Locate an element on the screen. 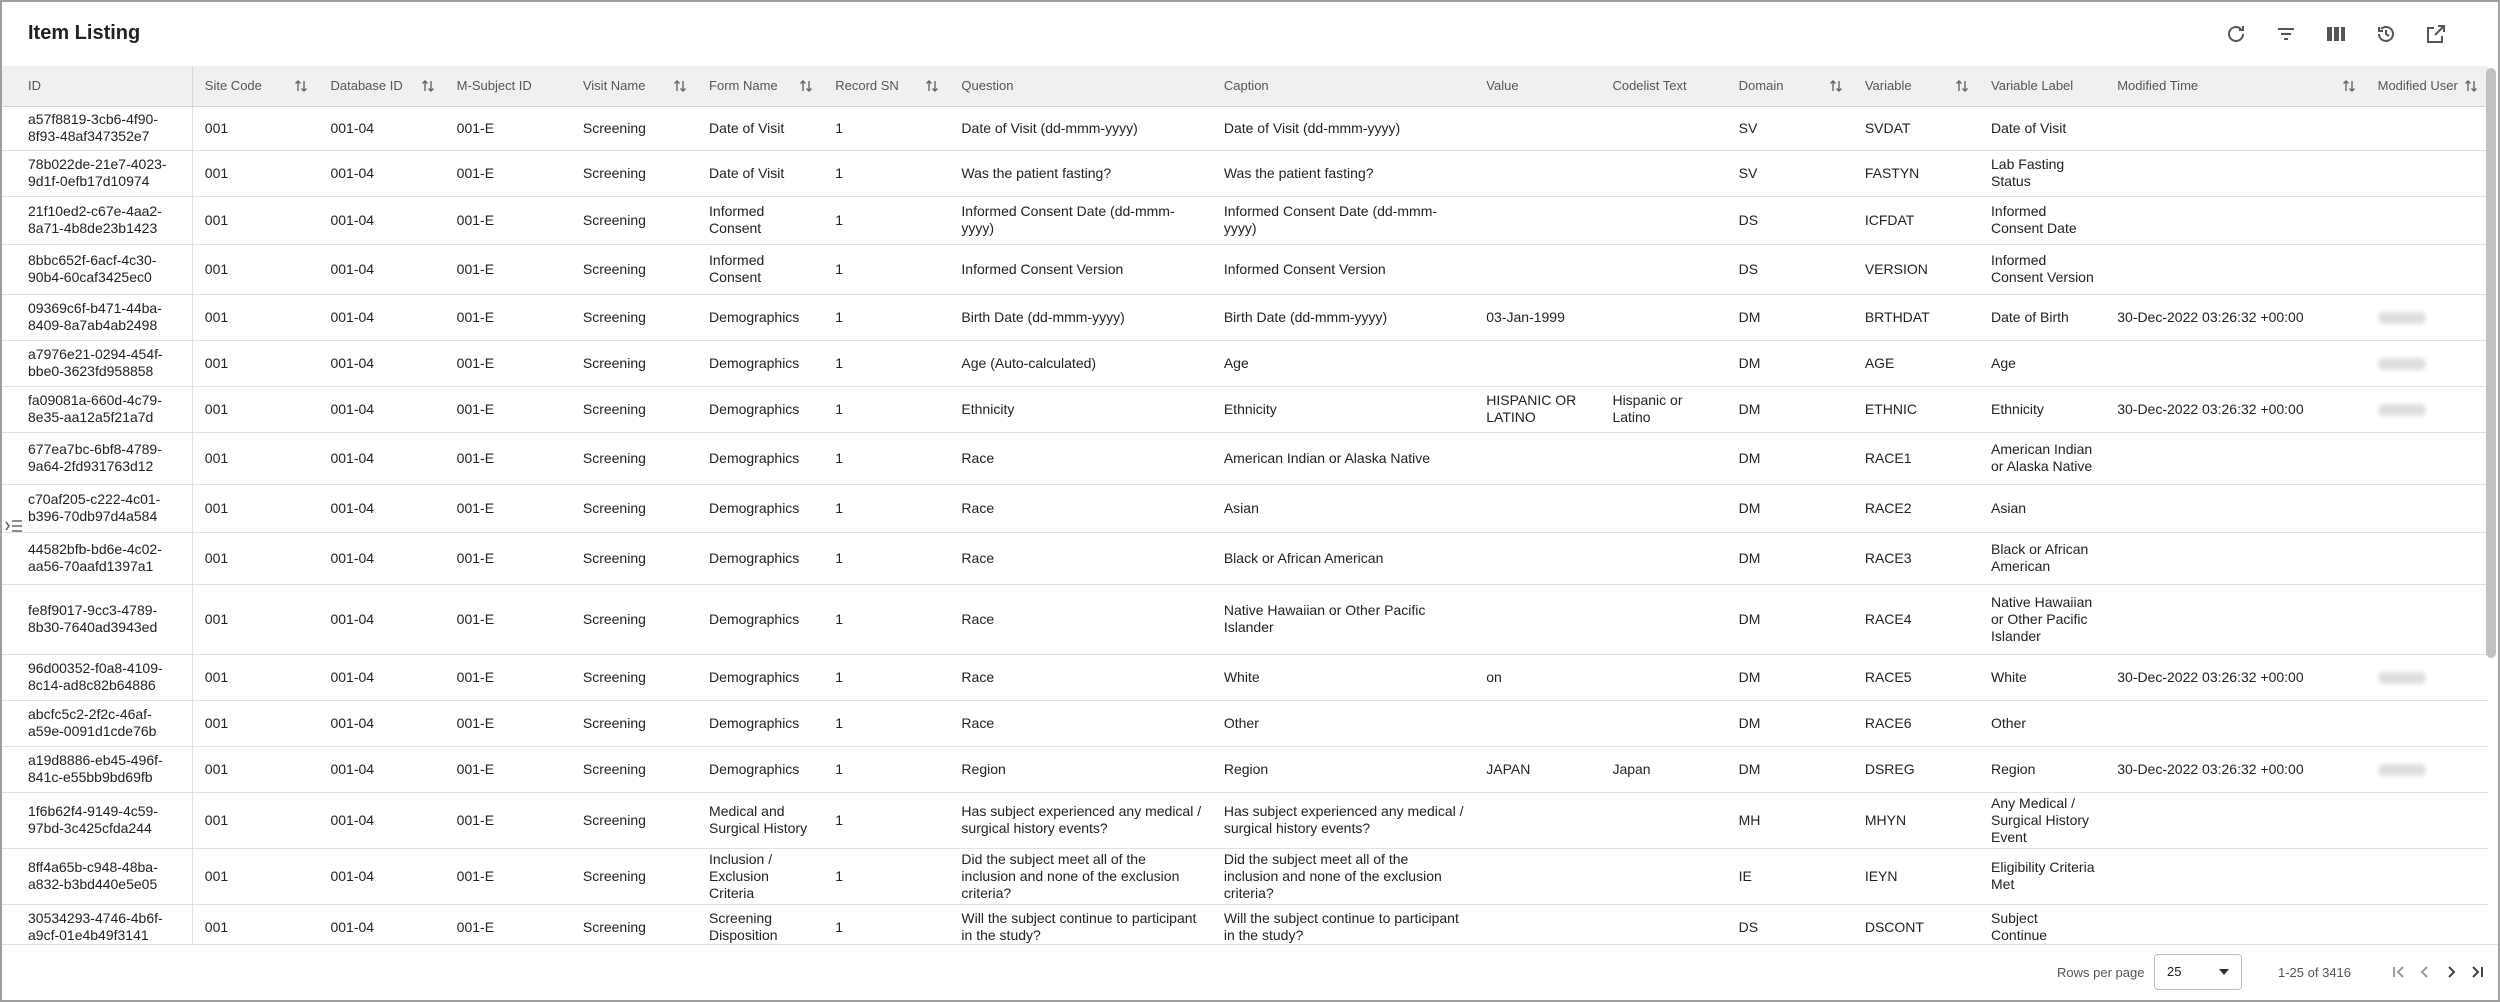 The image size is (2500, 1002). filter-button is located at coordinates (2286, 34).